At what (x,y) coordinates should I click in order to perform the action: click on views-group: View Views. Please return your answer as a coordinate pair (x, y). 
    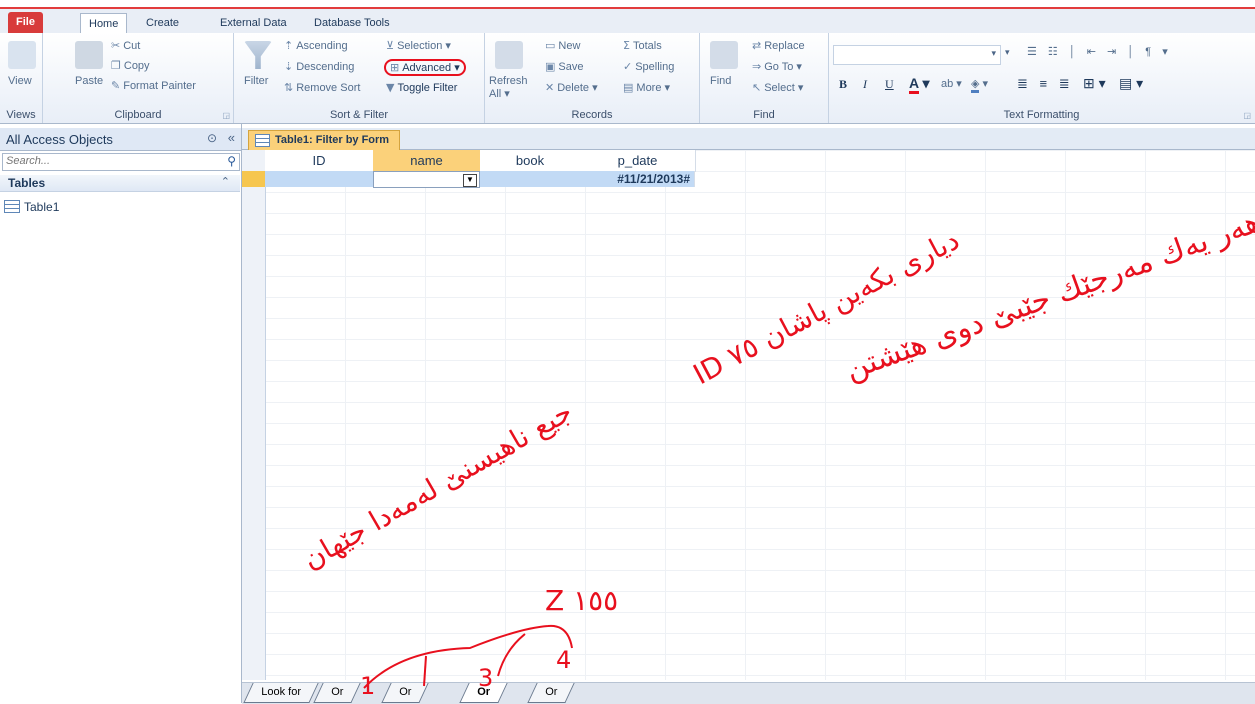
    Looking at the image, I should click on (21, 78).